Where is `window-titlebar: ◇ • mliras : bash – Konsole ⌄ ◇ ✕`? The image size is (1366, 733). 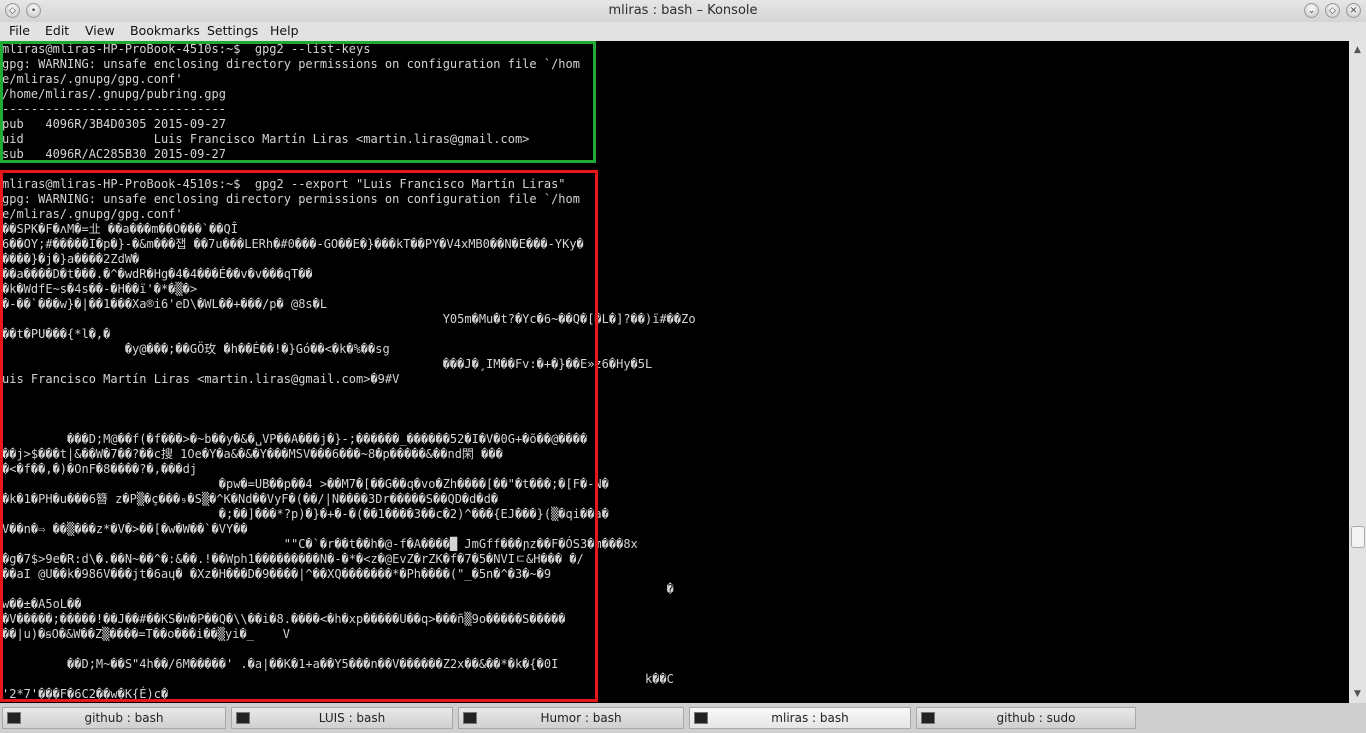 window-titlebar: ◇ • mliras : bash – Konsole ⌄ ◇ ✕ is located at coordinates (683, 11).